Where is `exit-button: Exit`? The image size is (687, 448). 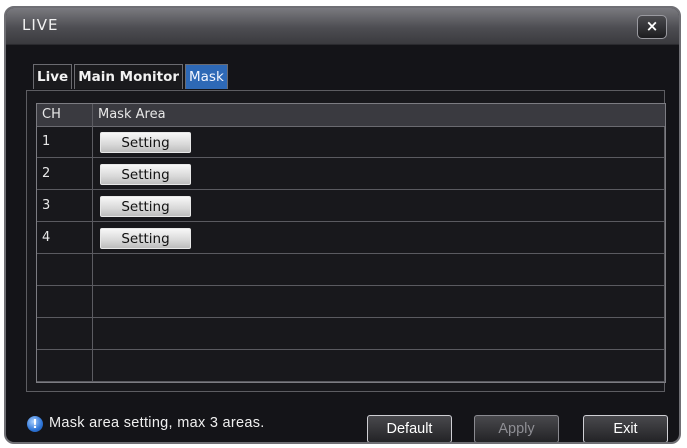
exit-button: Exit is located at coordinates (625, 428).